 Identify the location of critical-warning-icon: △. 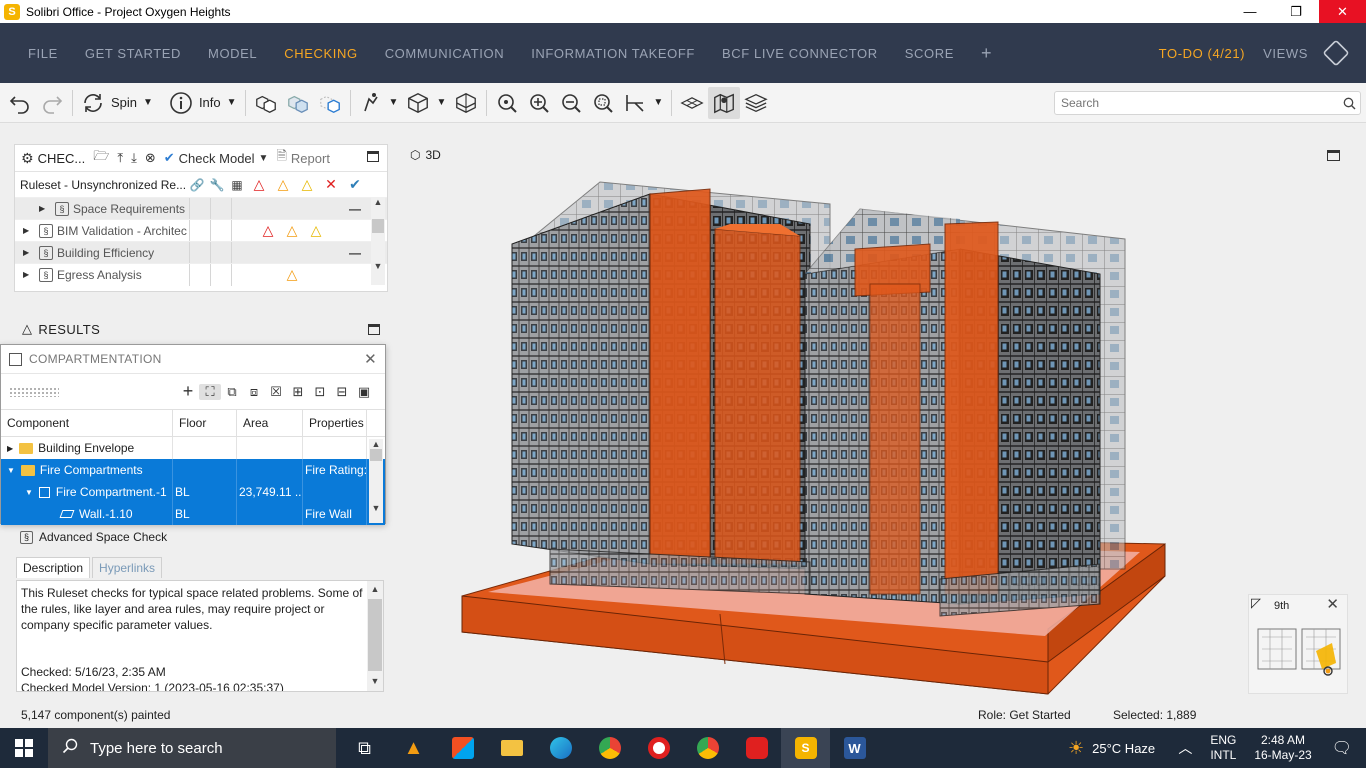
(259, 184).